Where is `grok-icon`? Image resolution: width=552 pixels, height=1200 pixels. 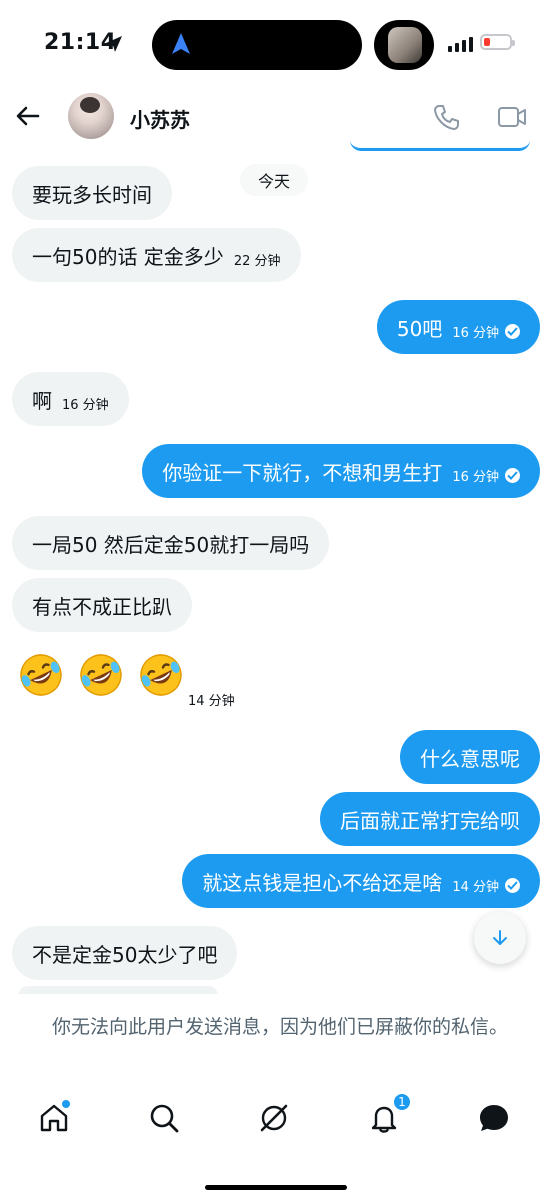 grok-icon is located at coordinates (274, 1118).